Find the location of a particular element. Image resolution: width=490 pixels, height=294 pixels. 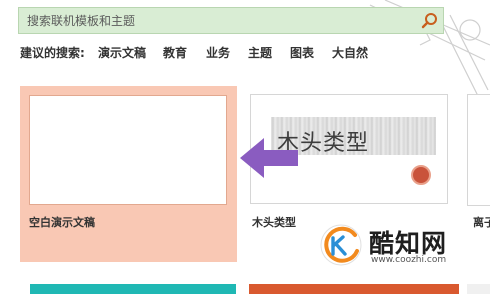

search-input is located at coordinates (221, 20).